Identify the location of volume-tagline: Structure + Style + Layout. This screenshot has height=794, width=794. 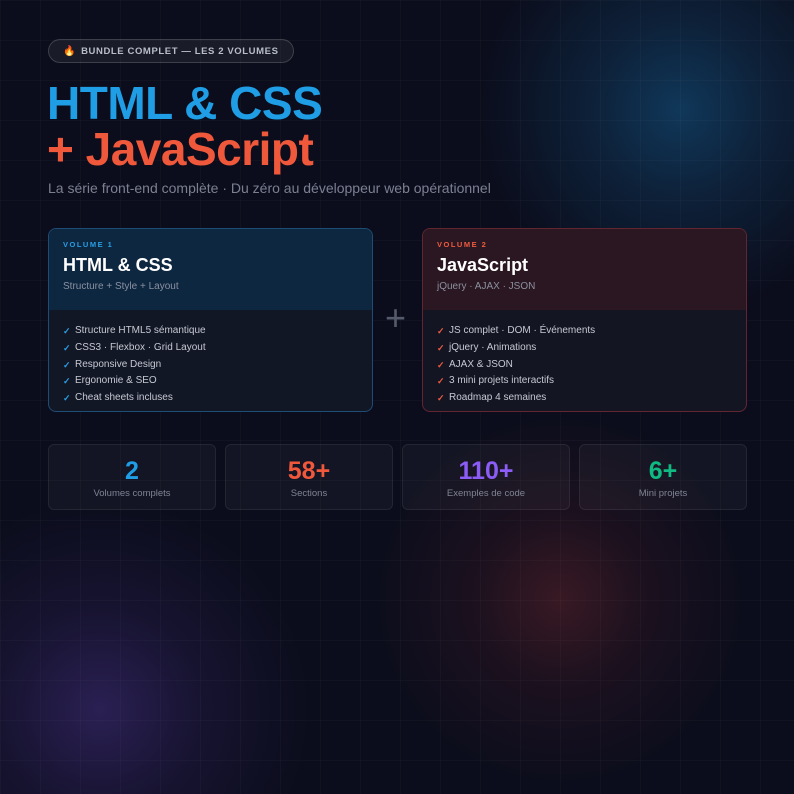
(121, 286).